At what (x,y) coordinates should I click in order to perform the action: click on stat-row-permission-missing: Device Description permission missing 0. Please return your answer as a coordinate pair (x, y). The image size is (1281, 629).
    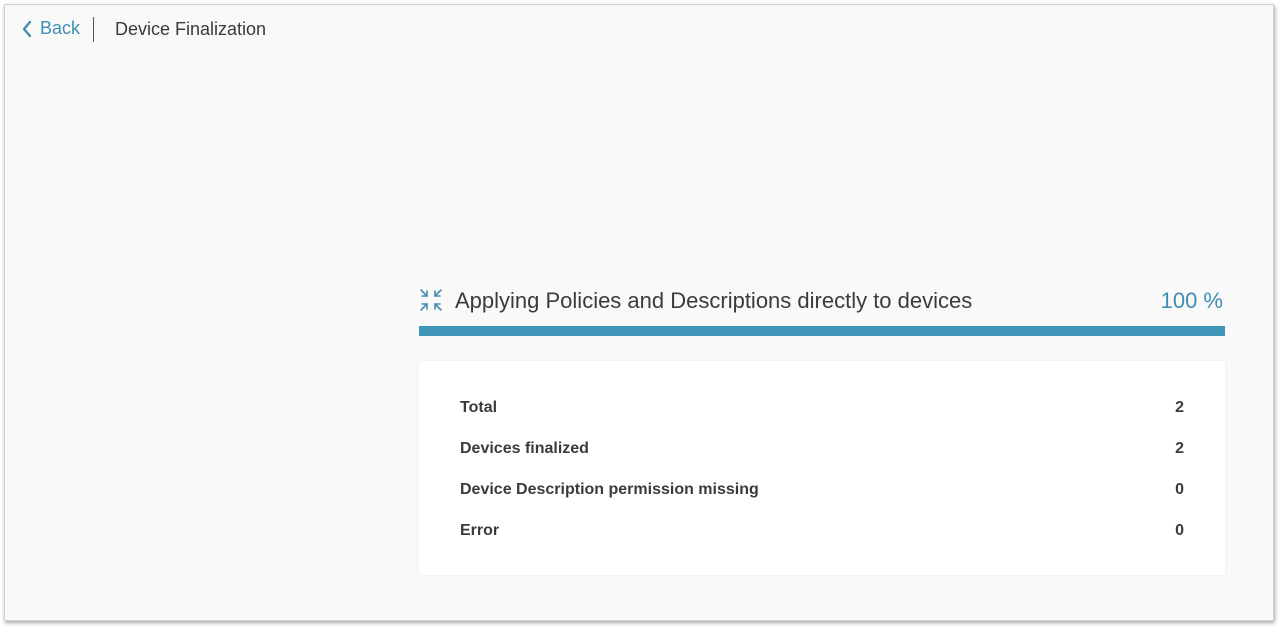
    Looking at the image, I should click on (822, 501).